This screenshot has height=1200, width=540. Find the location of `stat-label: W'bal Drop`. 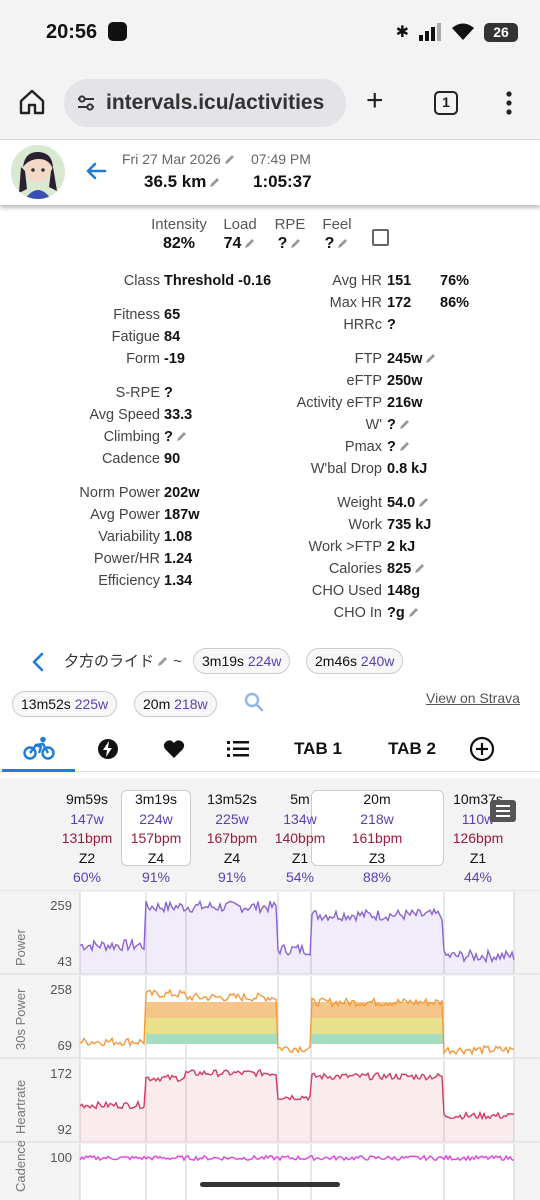

stat-label: W'bal Drop is located at coordinates (346, 469).